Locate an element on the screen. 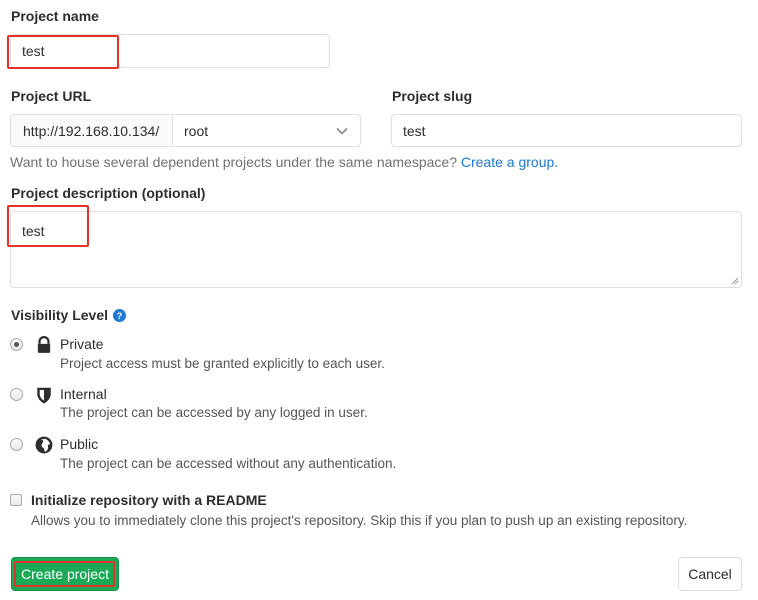  visibility-heading: Visibility Level ? is located at coordinates (69, 315).